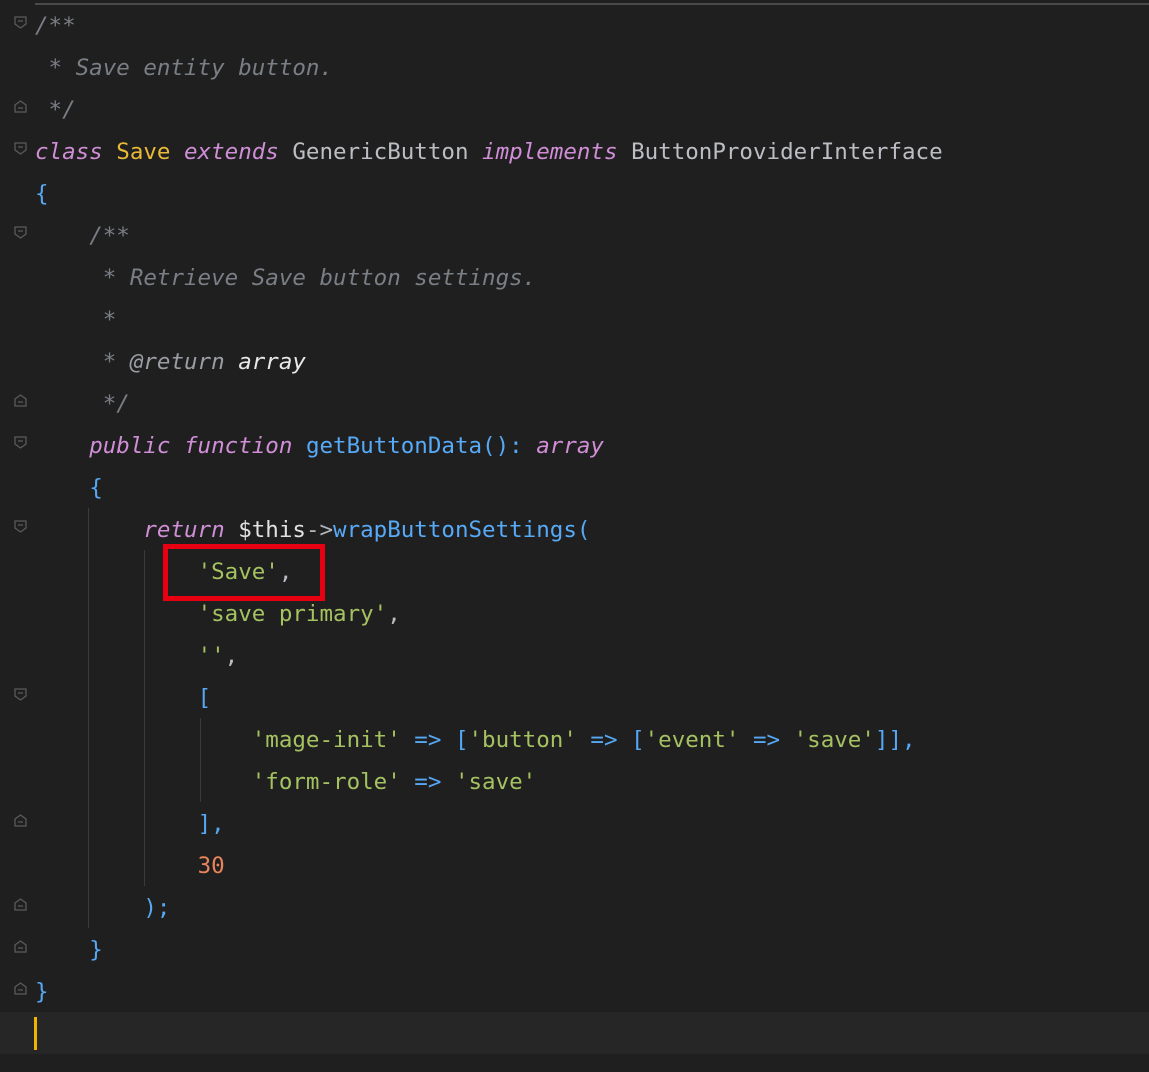 Image resolution: width=1149 pixels, height=1072 pixels. I want to click on code-line: 'form-role' => 'save', so click(285, 782).